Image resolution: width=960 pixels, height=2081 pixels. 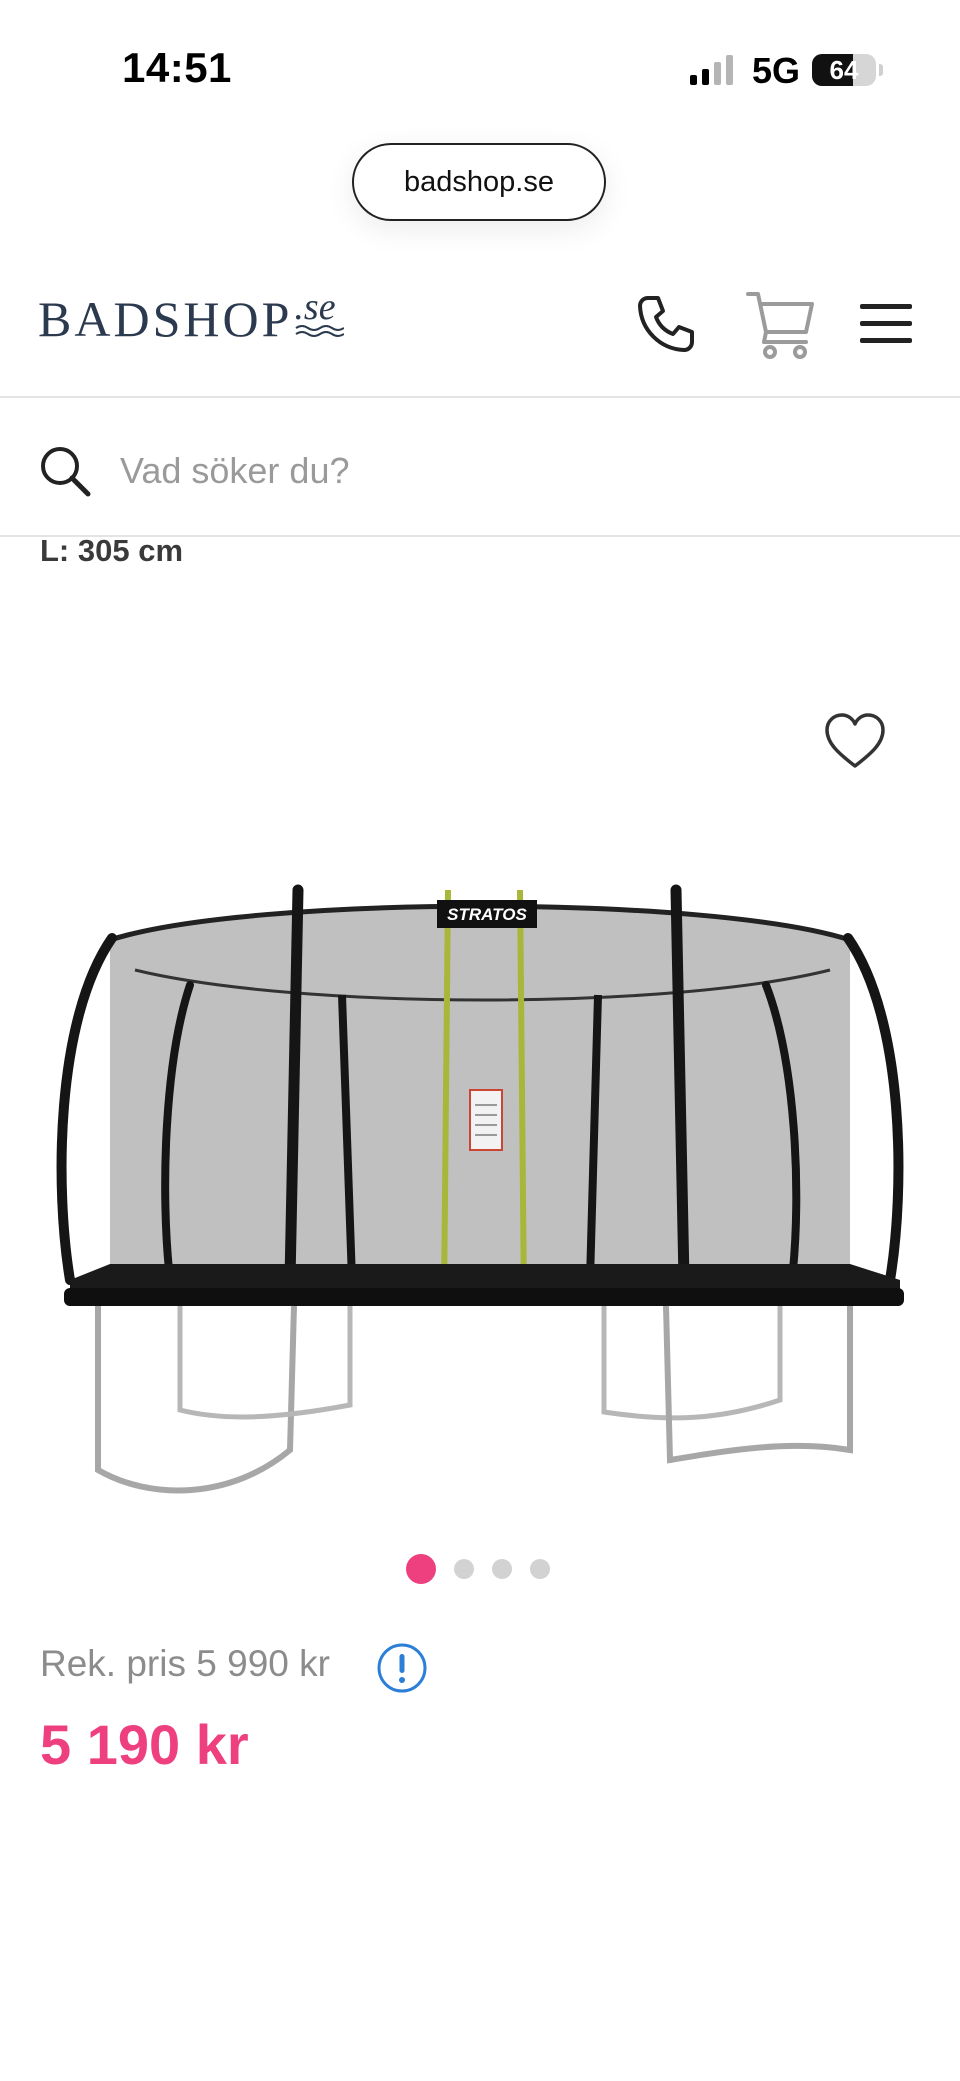 I want to click on search-icon, so click(x=65, y=471).